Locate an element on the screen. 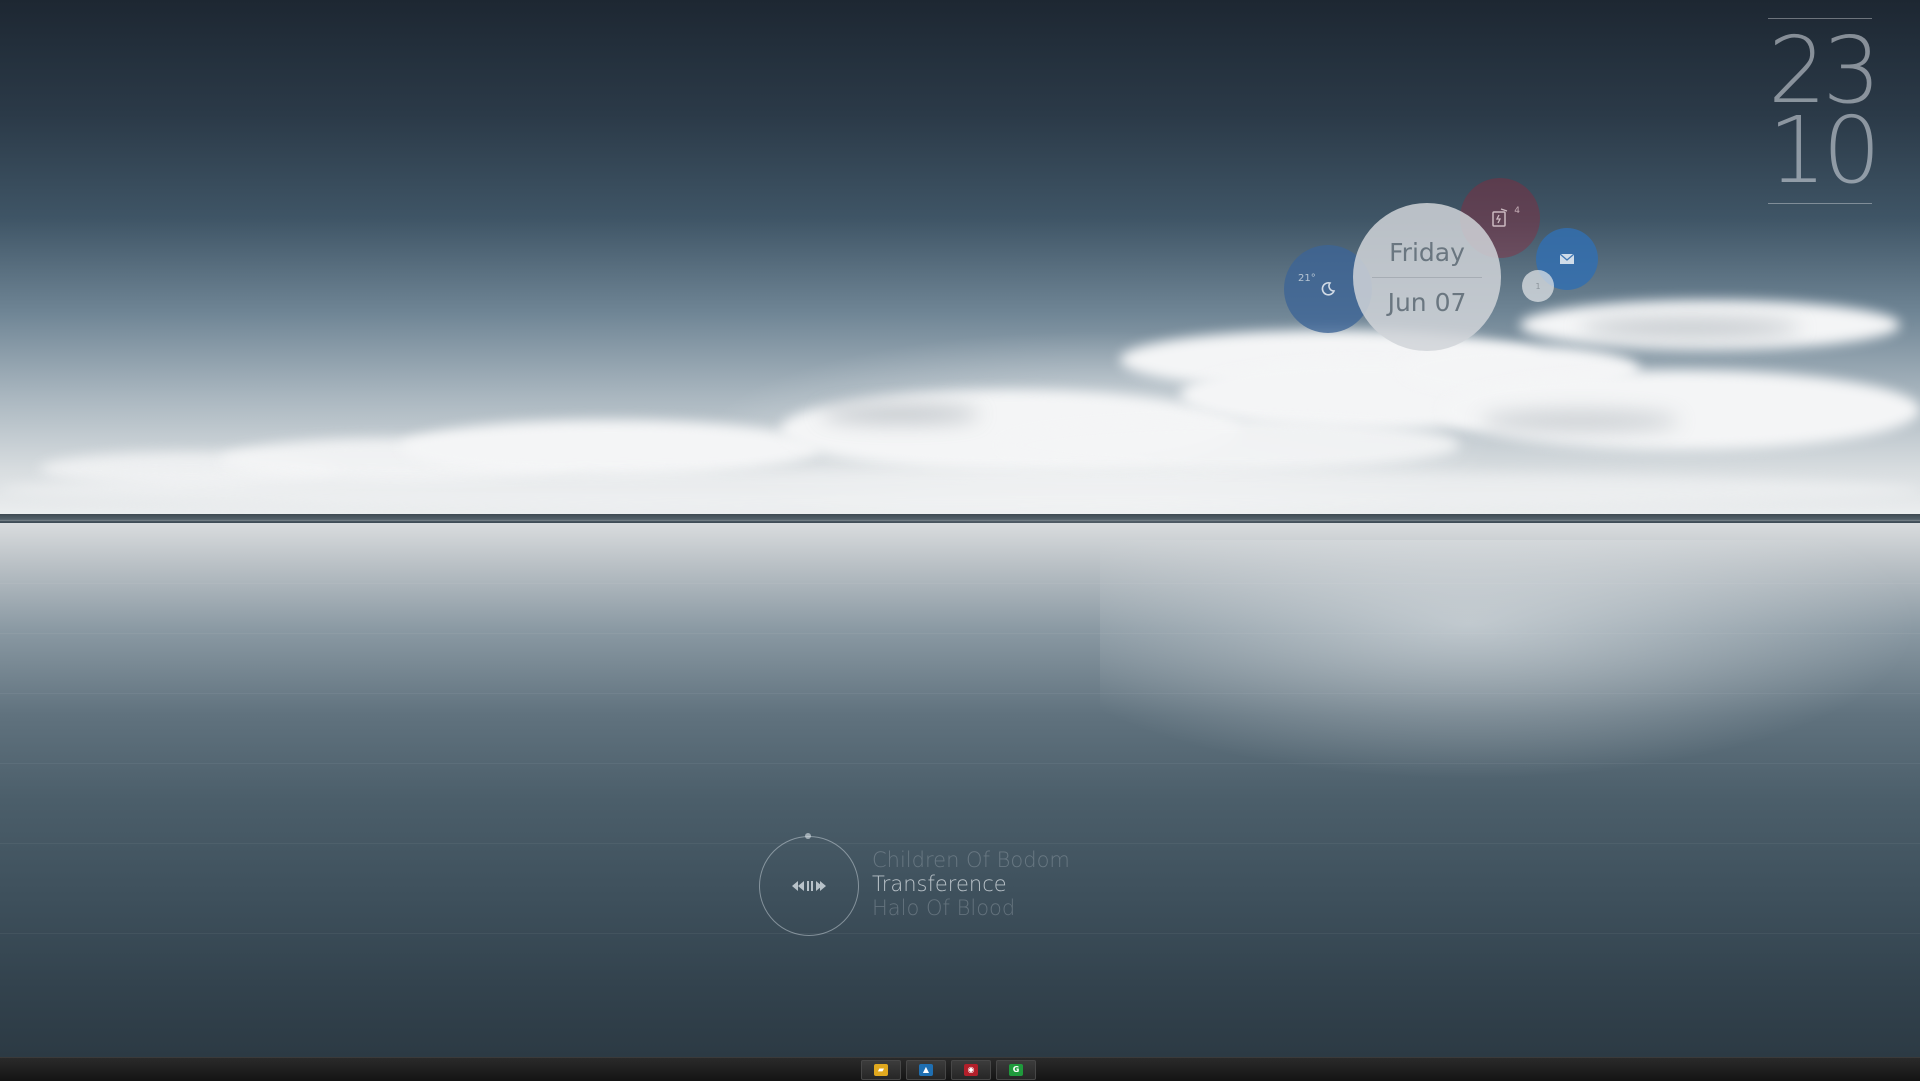  date-divider is located at coordinates (1427, 277).